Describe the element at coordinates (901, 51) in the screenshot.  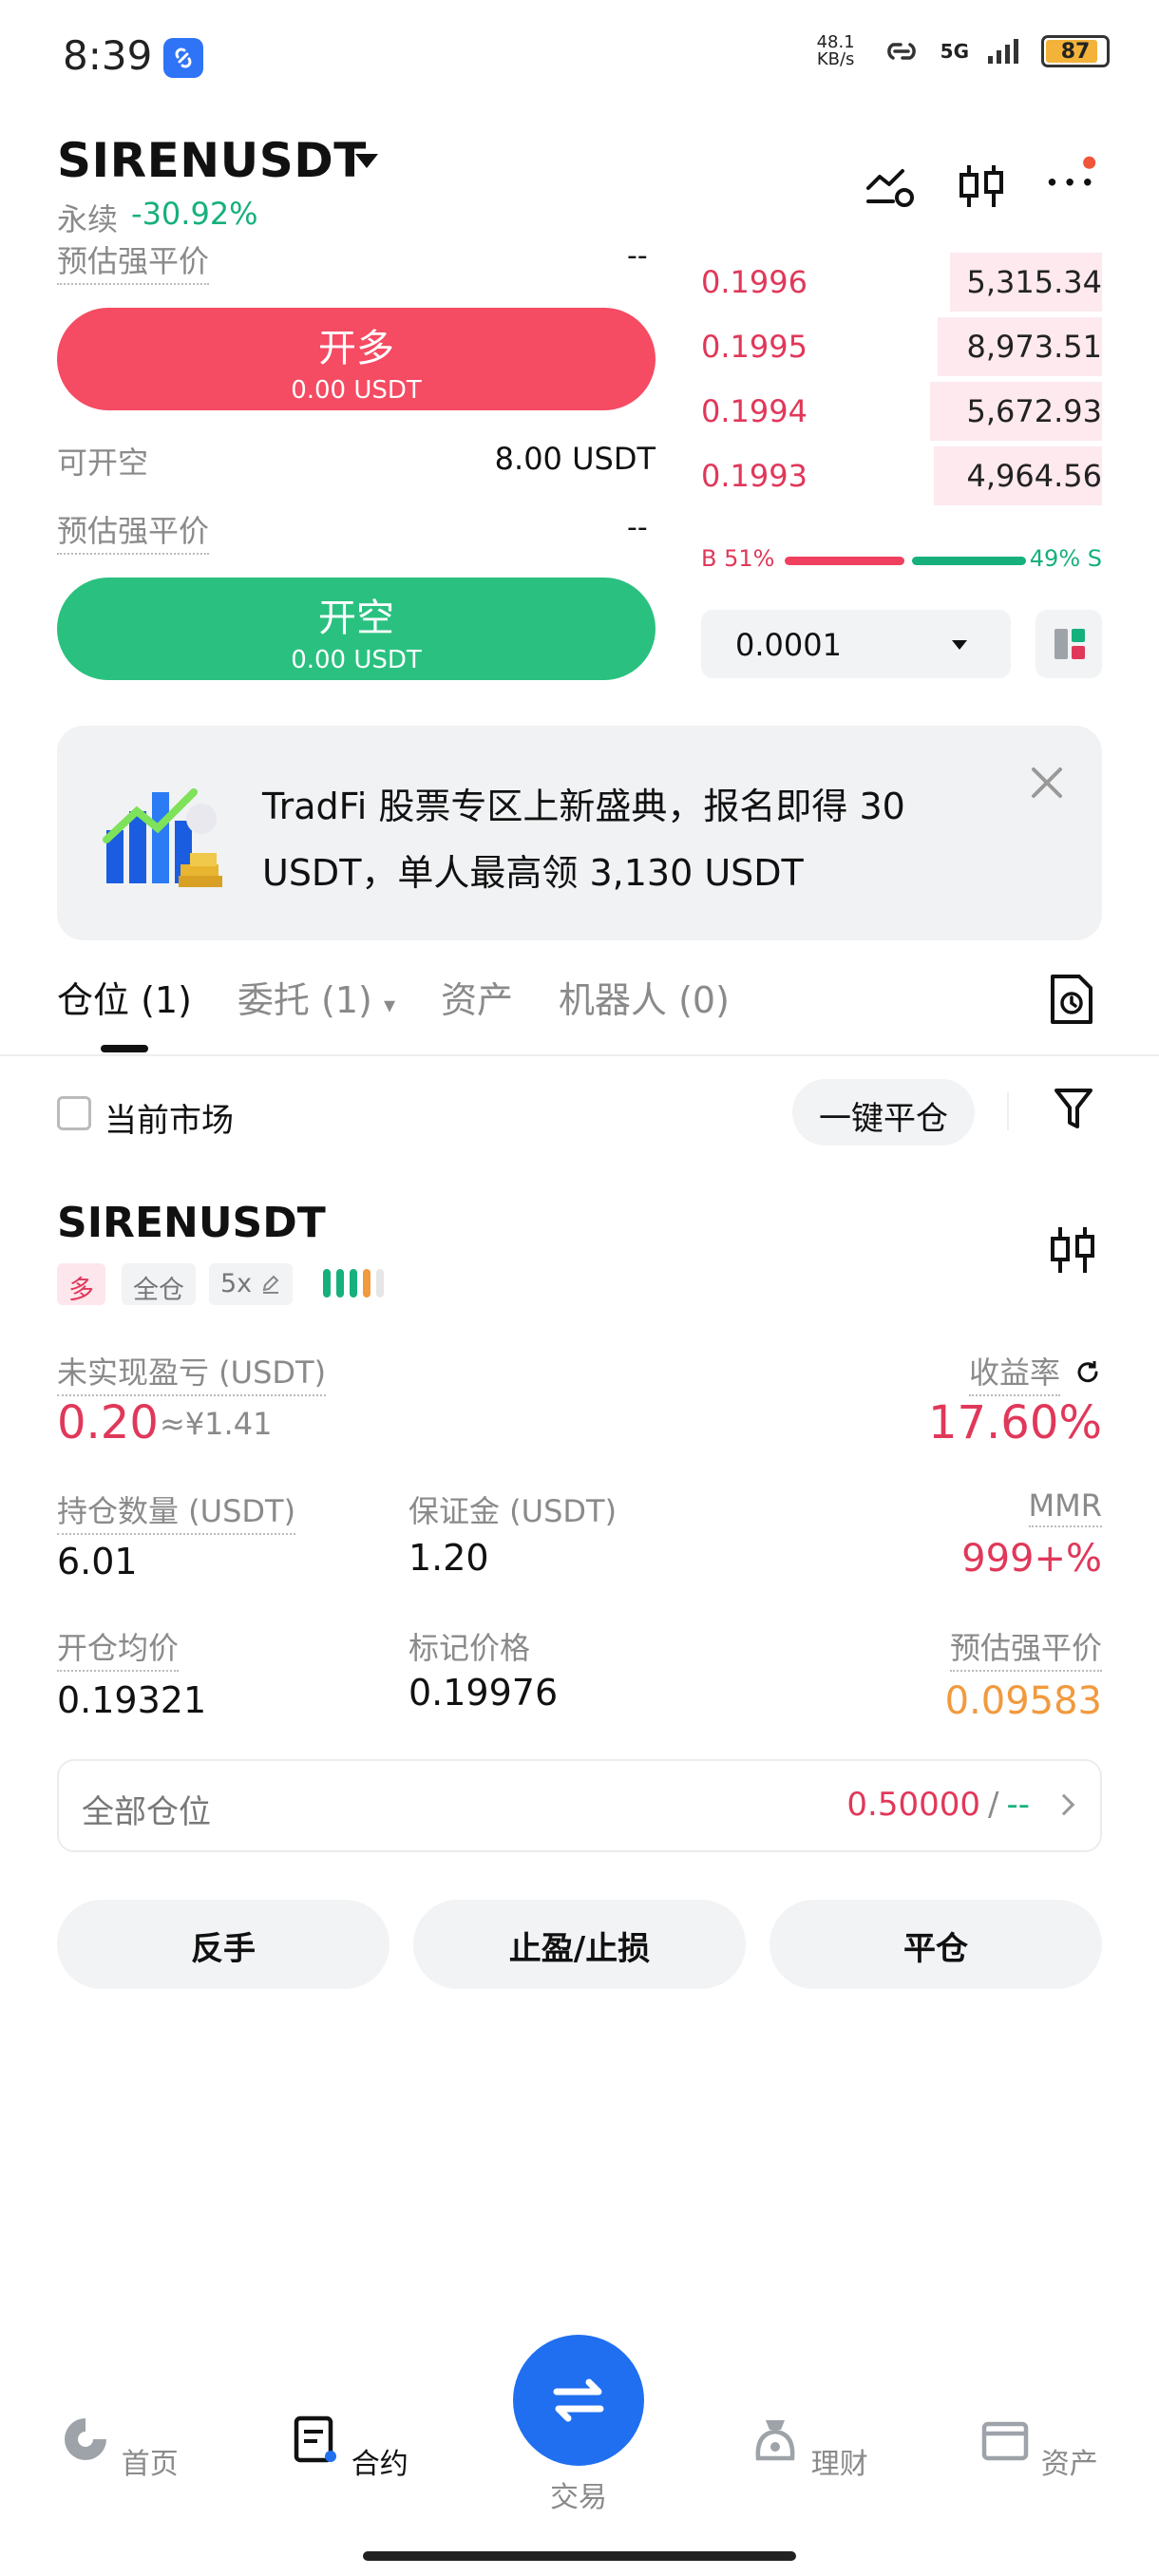
I see `link-icon` at that location.